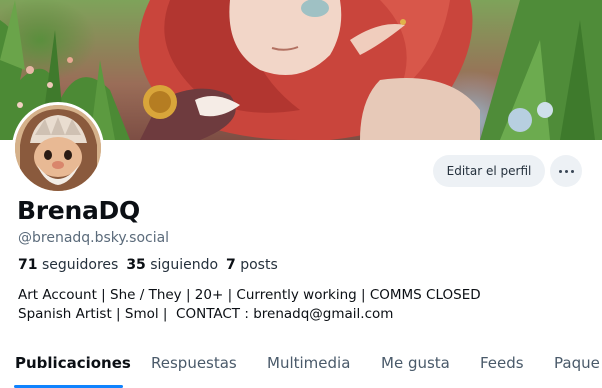 Image resolution: width=602 pixels, height=388 pixels. I want to click on following-label: siguiendo, so click(184, 265).